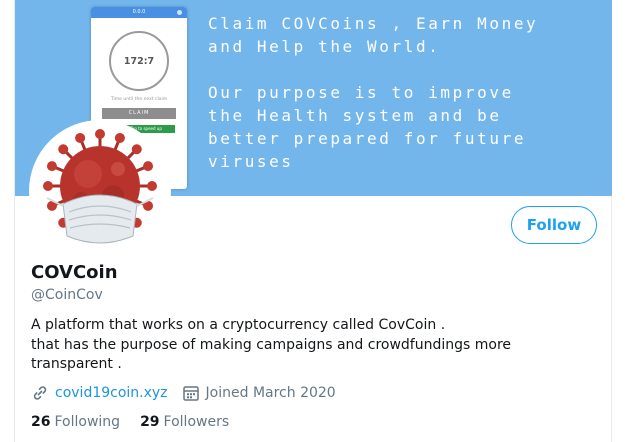  What do you see at coordinates (150, 422) in the screenshot?
I see `followers-count: 29` at bounding box center [150, 422].